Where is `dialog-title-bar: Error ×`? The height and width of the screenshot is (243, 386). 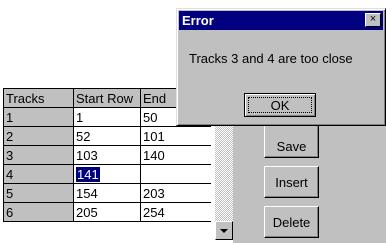
dialog-title-bar: Error × is located at coordinates (281, 20).